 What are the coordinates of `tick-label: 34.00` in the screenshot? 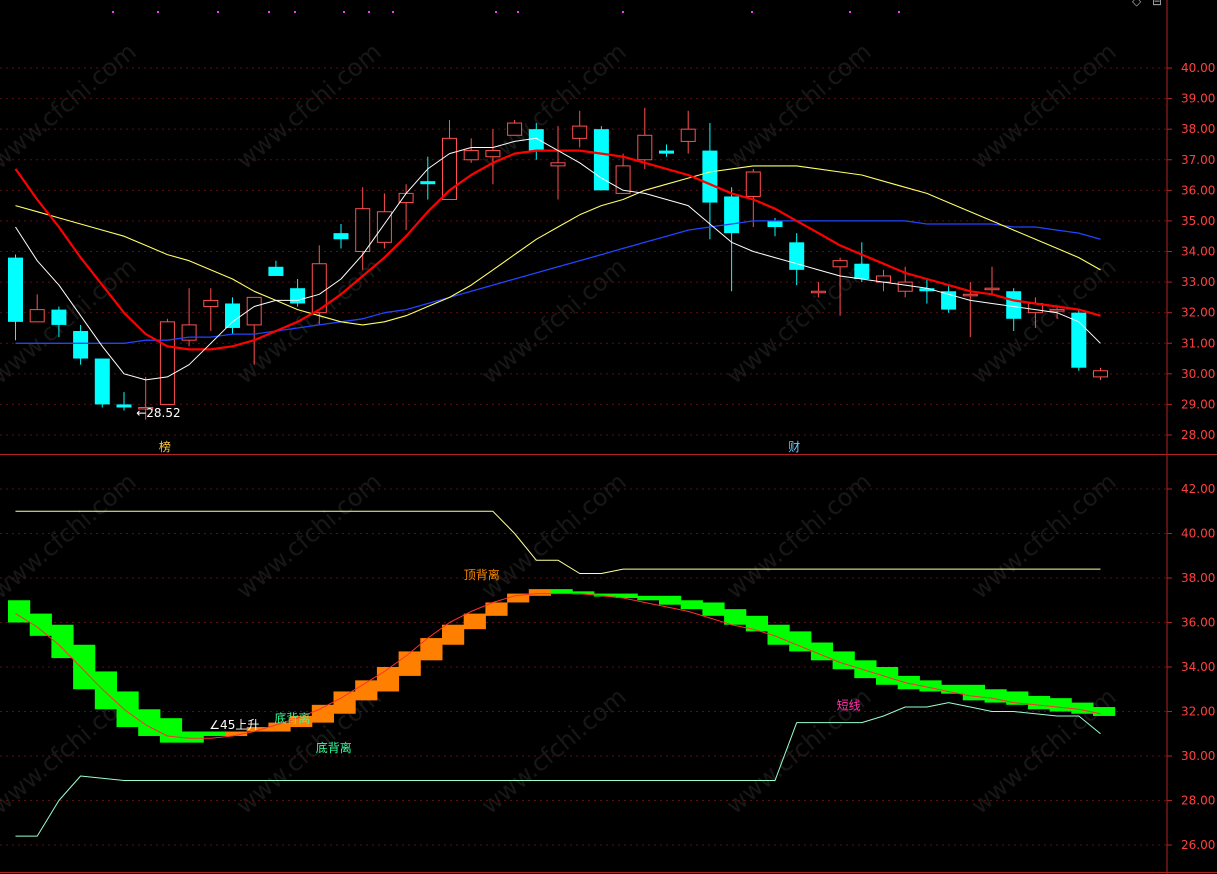 It's located at (1198, 667).